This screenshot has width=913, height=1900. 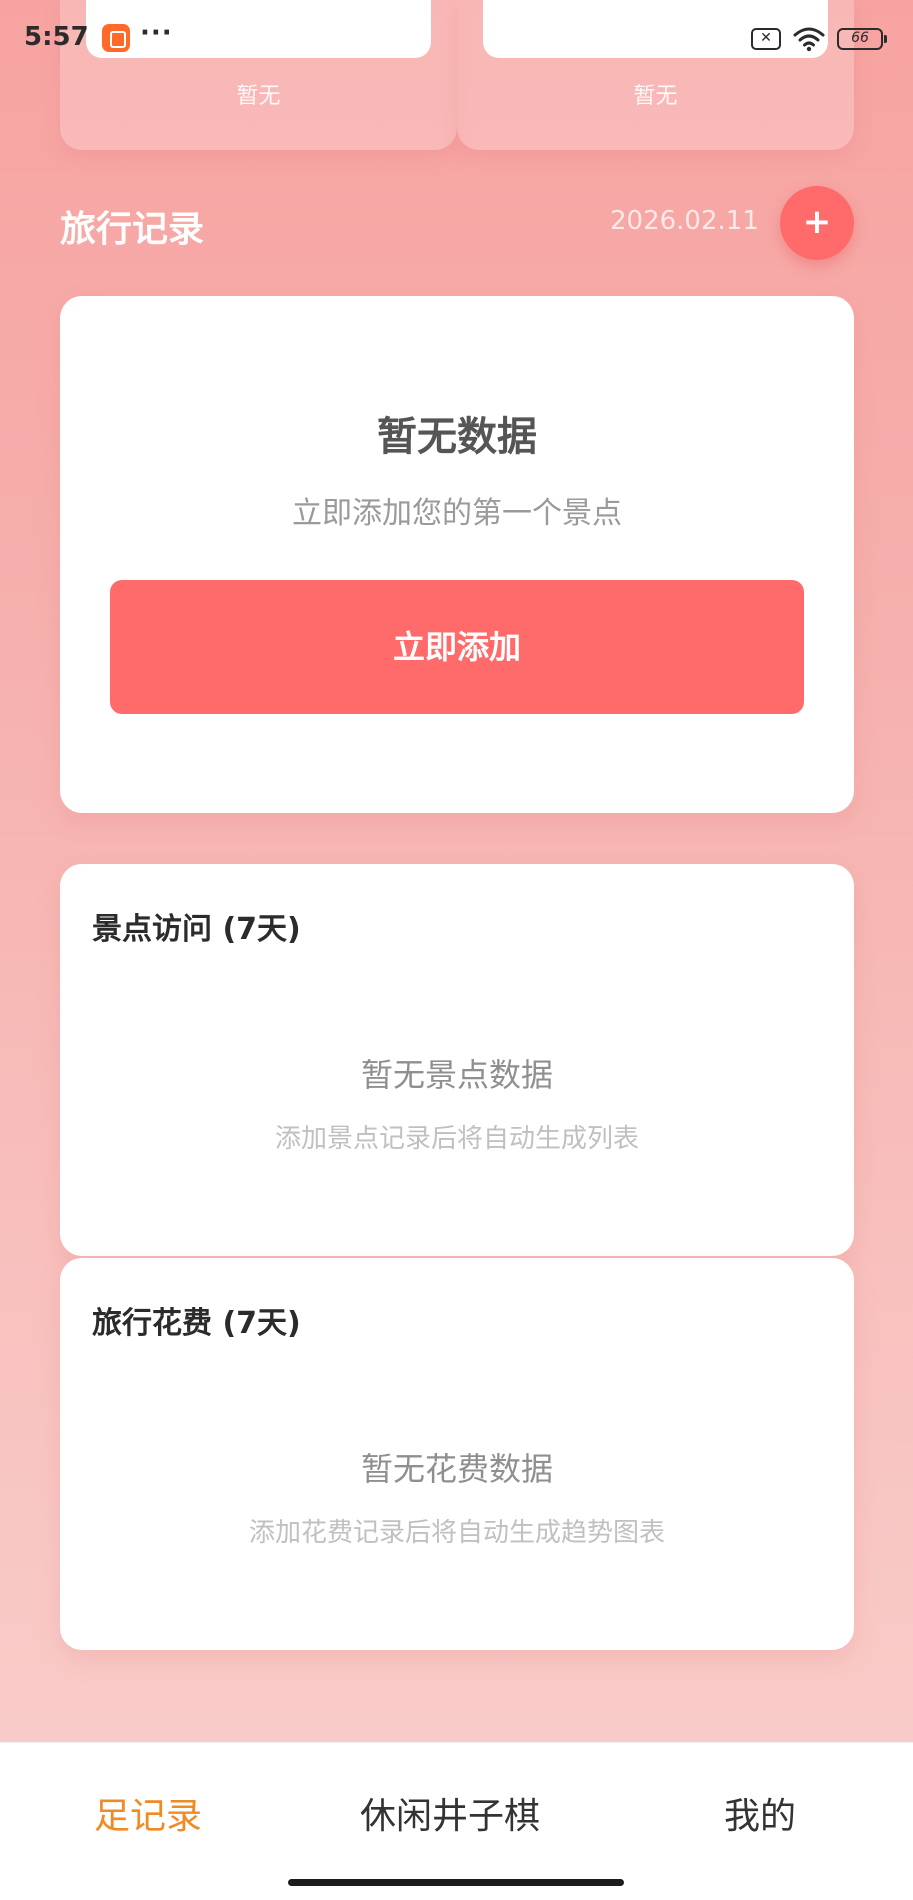 What do you see at coordinates (148, 1813) in the screenshot?
I see `nav-tab-footprint: 足记录` at bounding box center [148, 1813].